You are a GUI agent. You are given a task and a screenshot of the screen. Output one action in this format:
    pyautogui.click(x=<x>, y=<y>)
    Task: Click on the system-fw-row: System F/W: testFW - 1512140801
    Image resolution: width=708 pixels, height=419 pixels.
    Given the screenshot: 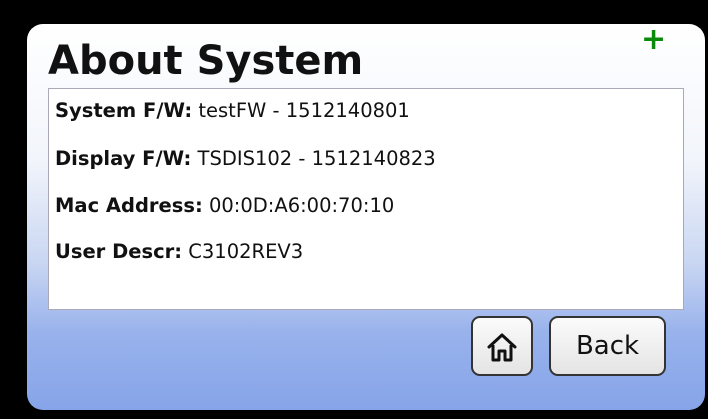 What is the action you would take?
    pyautogui.click(x=232, y=110)
    